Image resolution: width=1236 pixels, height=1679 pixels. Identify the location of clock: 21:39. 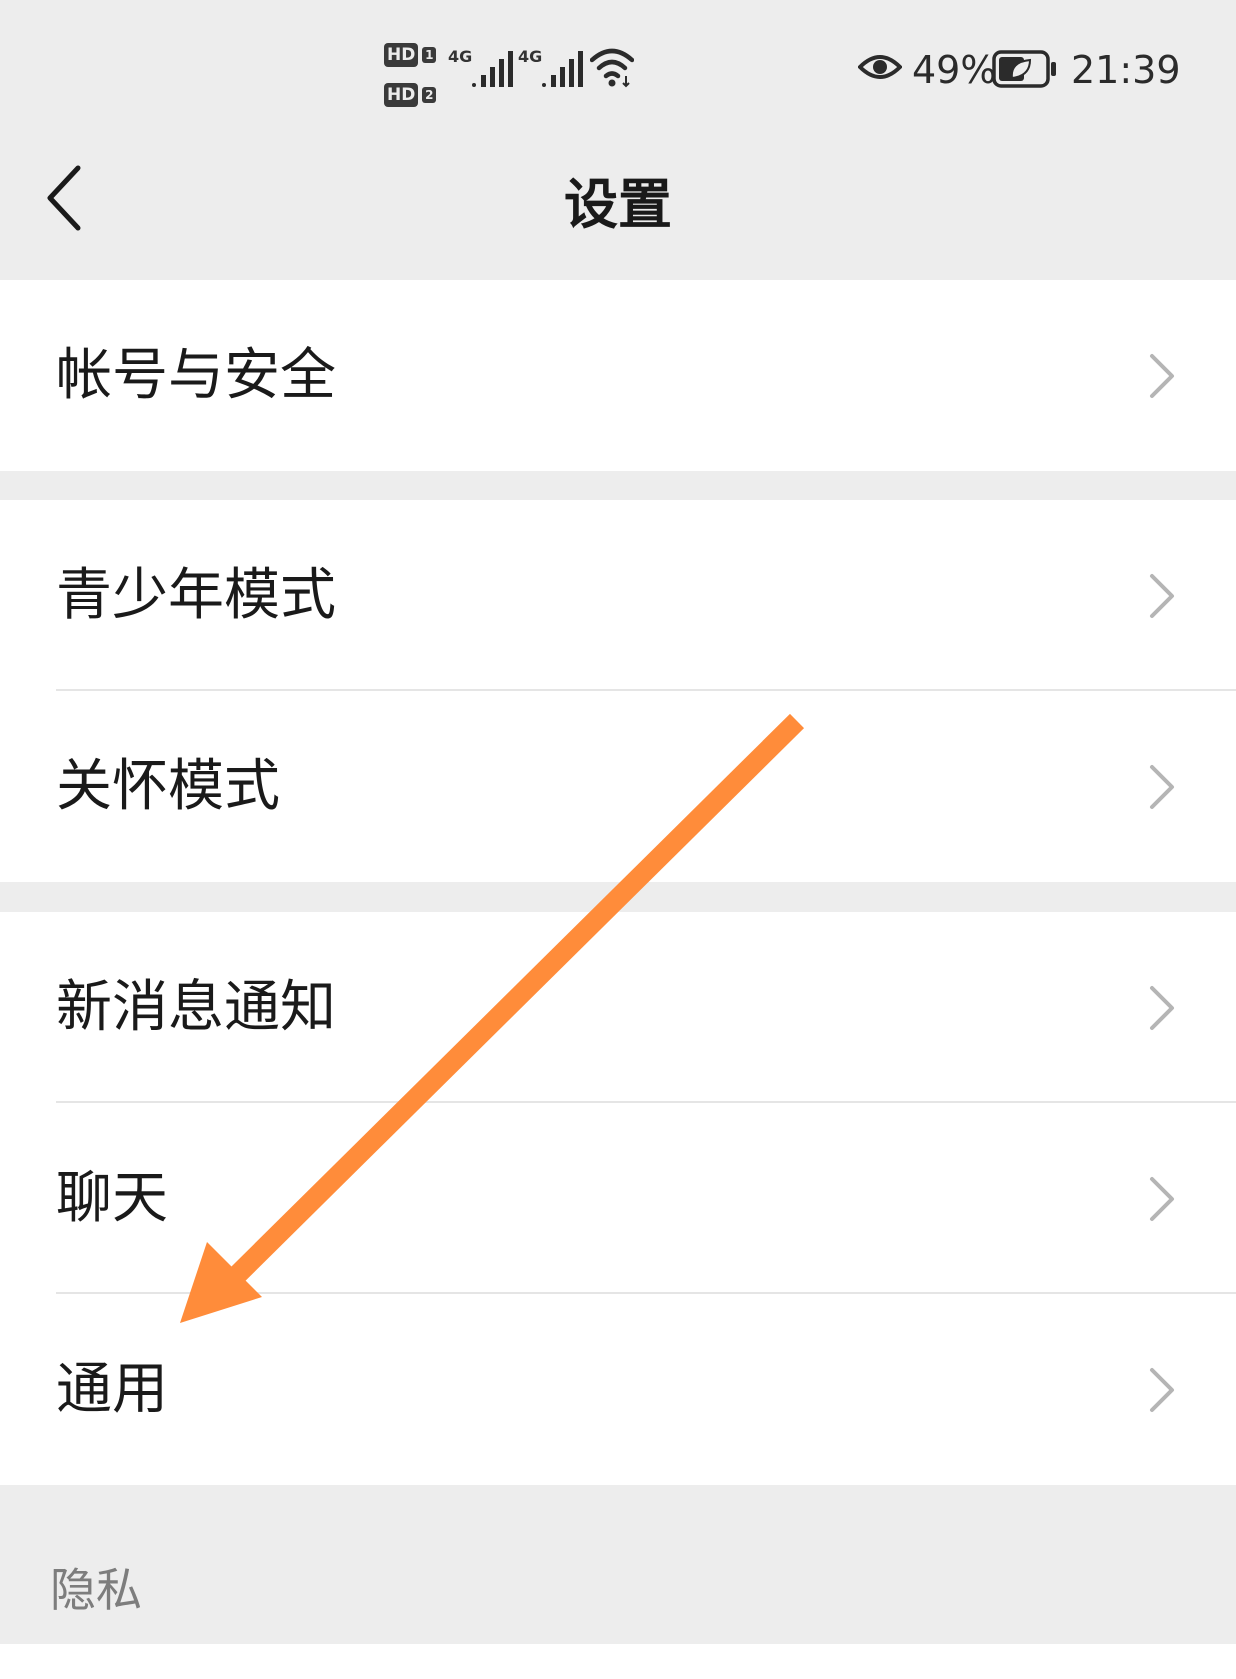
(1126, 70).